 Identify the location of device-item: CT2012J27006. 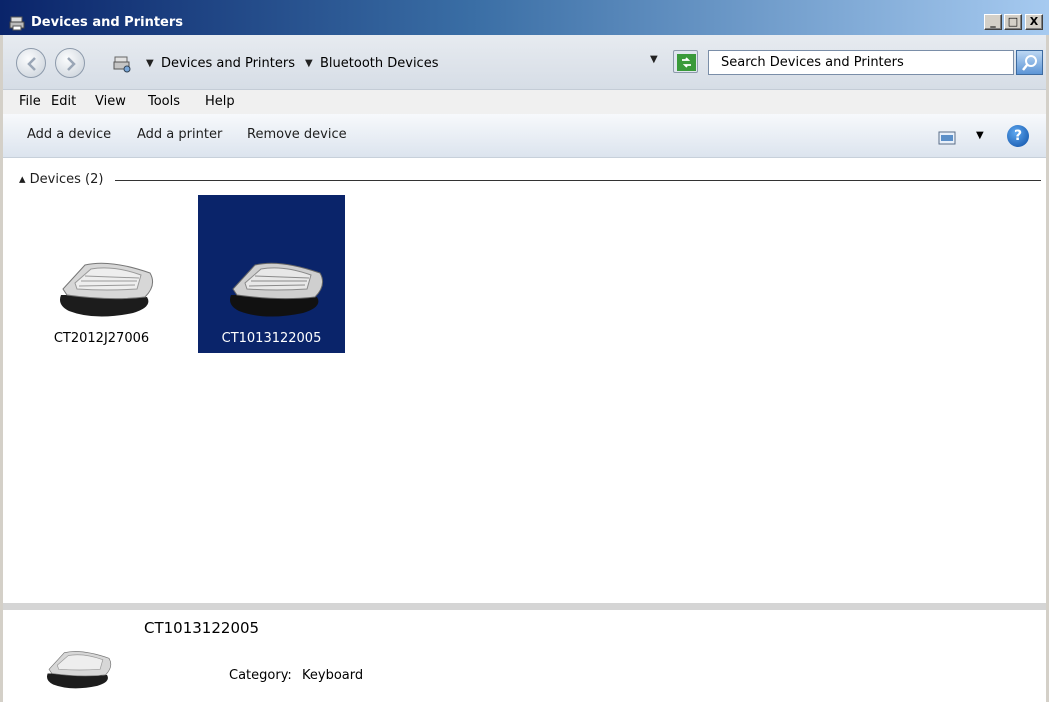
(101, 274).